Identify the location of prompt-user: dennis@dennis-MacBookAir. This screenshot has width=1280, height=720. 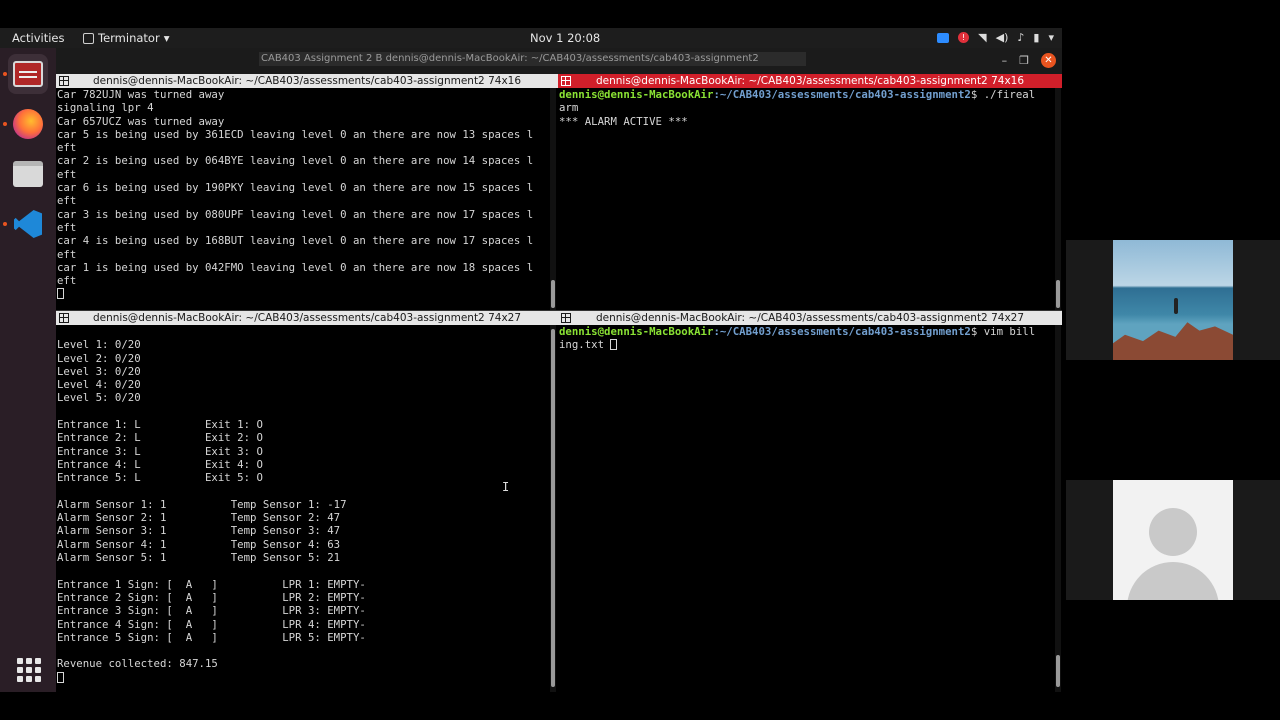
(636, 94).